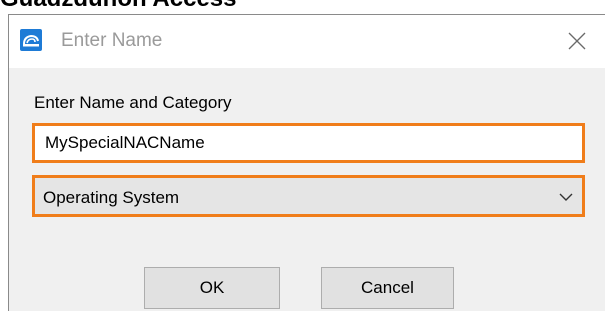 The height and width of the screenshot is (311, 605). I want to click on category-selected-value: Operating System, so click(111, 197).